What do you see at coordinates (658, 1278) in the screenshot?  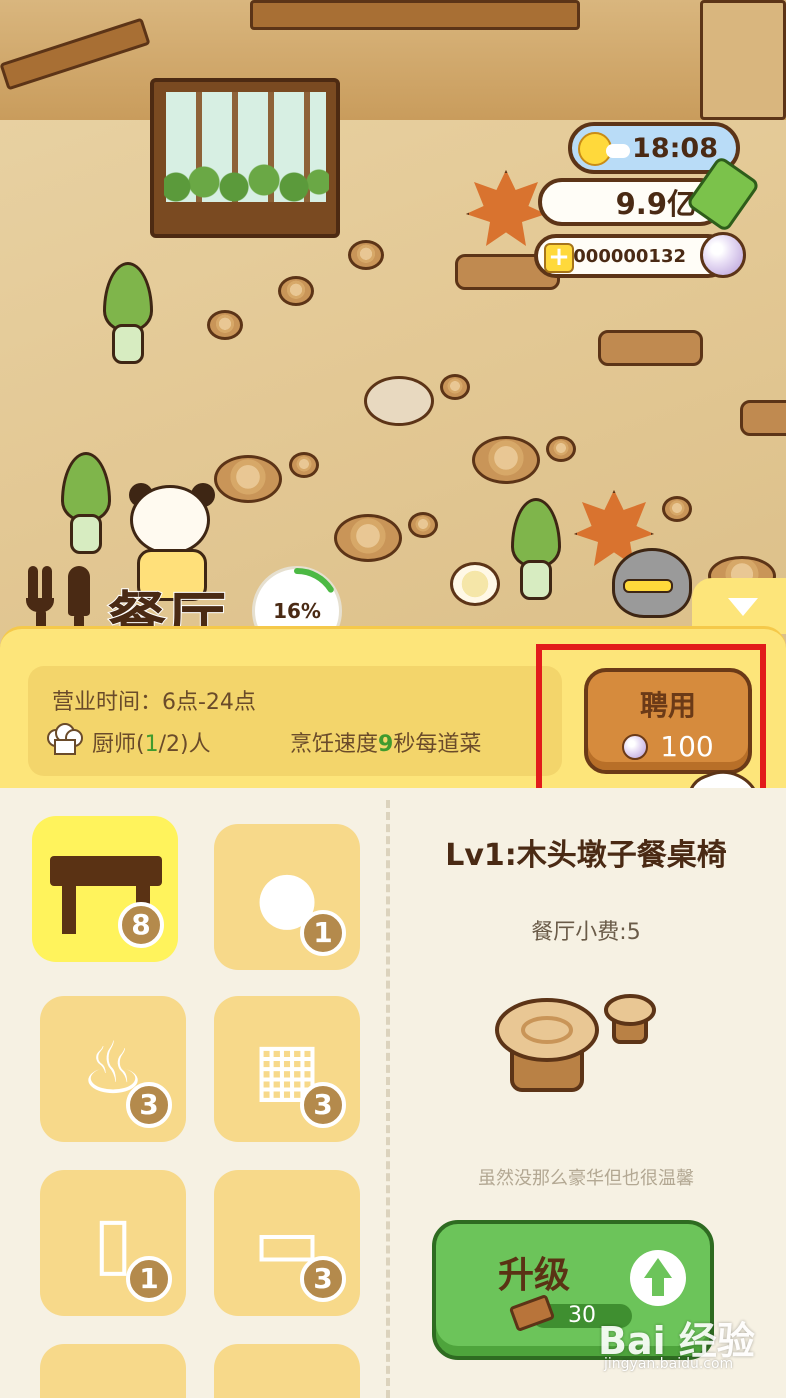 I see `arrow-up-icon` at bounding box center [658, 1278].